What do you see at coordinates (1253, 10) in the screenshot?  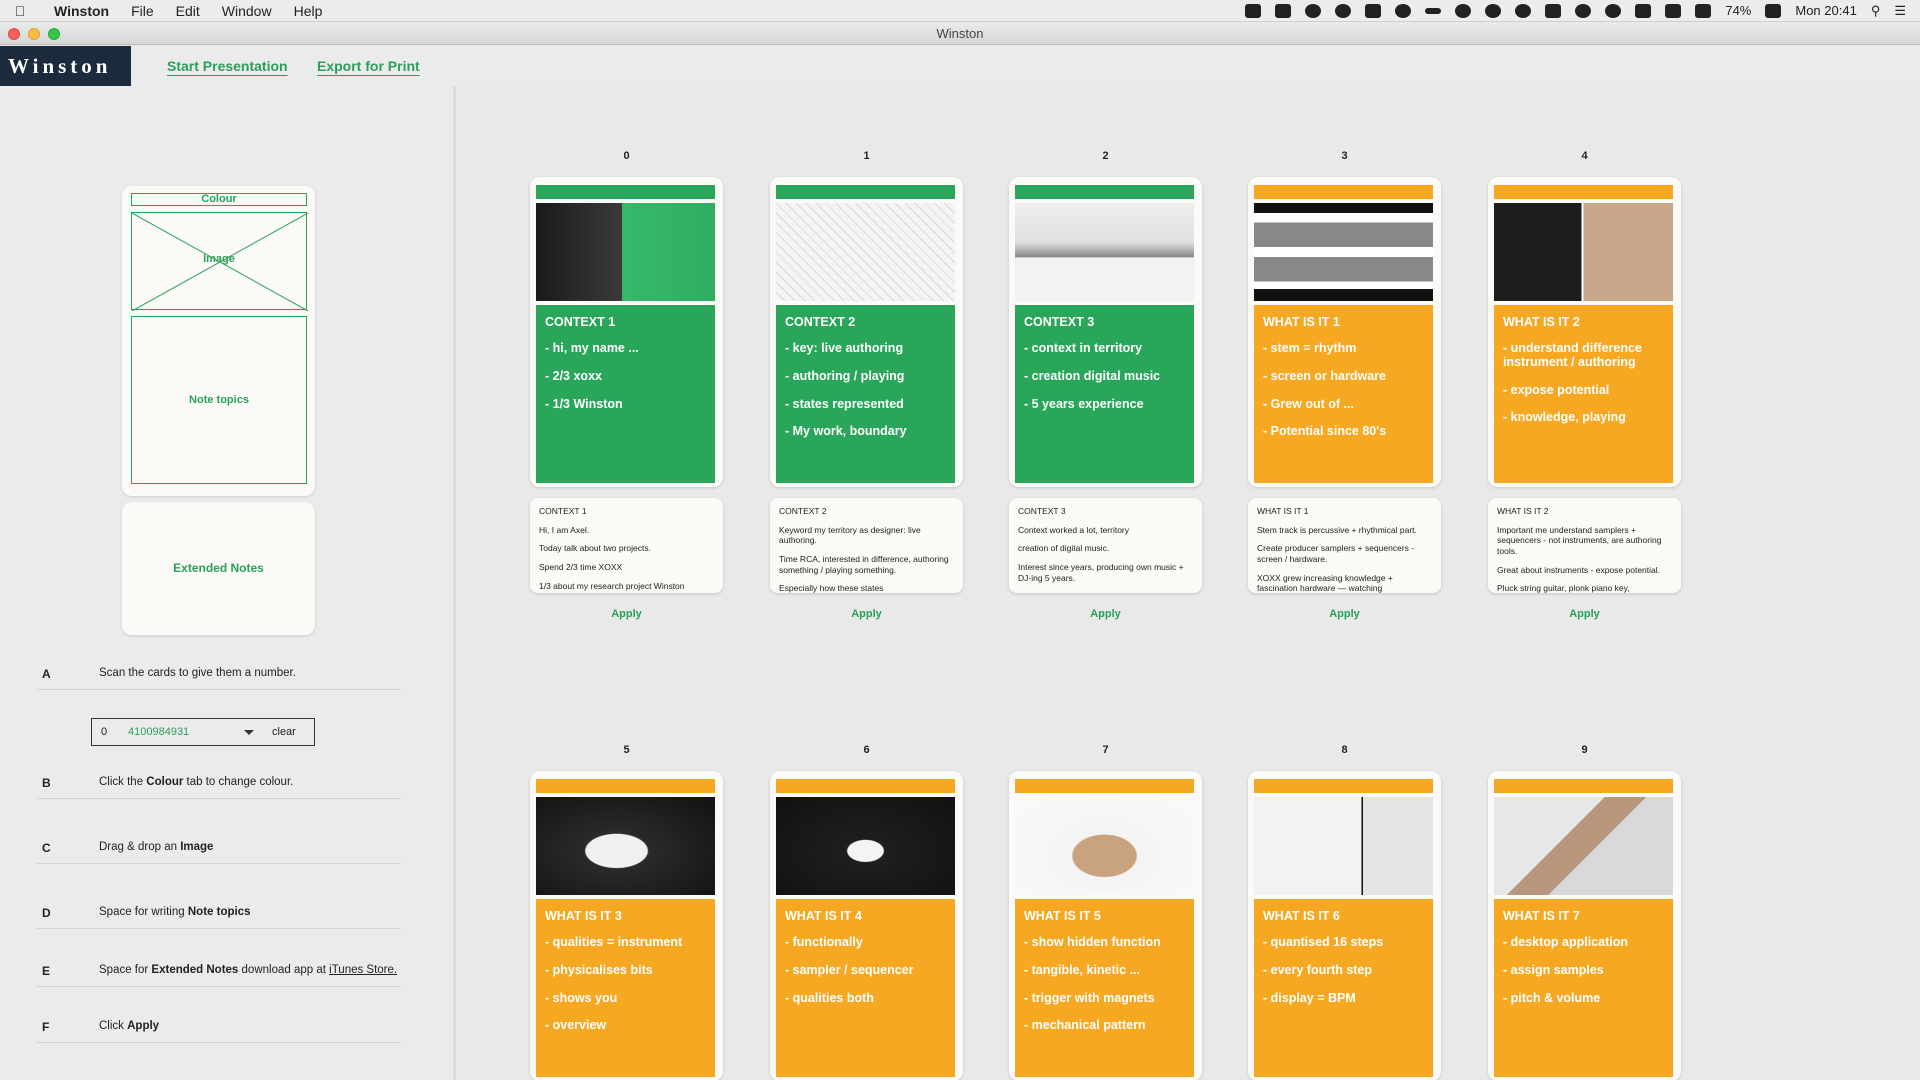 I see `dropbox-icon` at bounding box center [1253, 10].